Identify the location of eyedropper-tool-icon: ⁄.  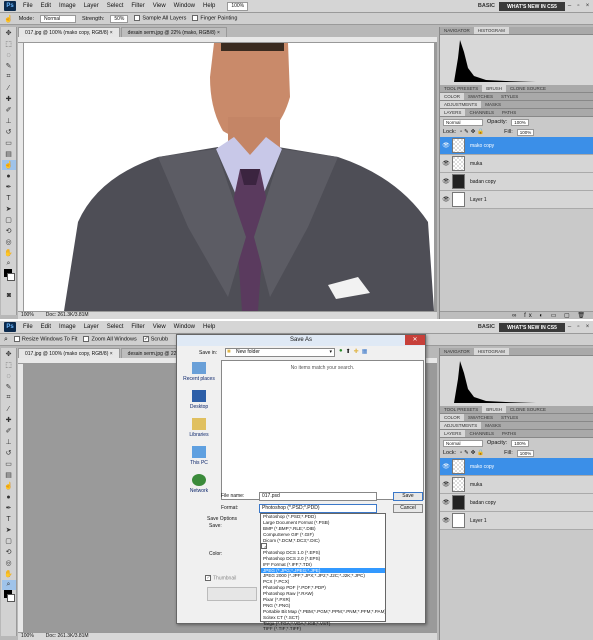
(9, 88).